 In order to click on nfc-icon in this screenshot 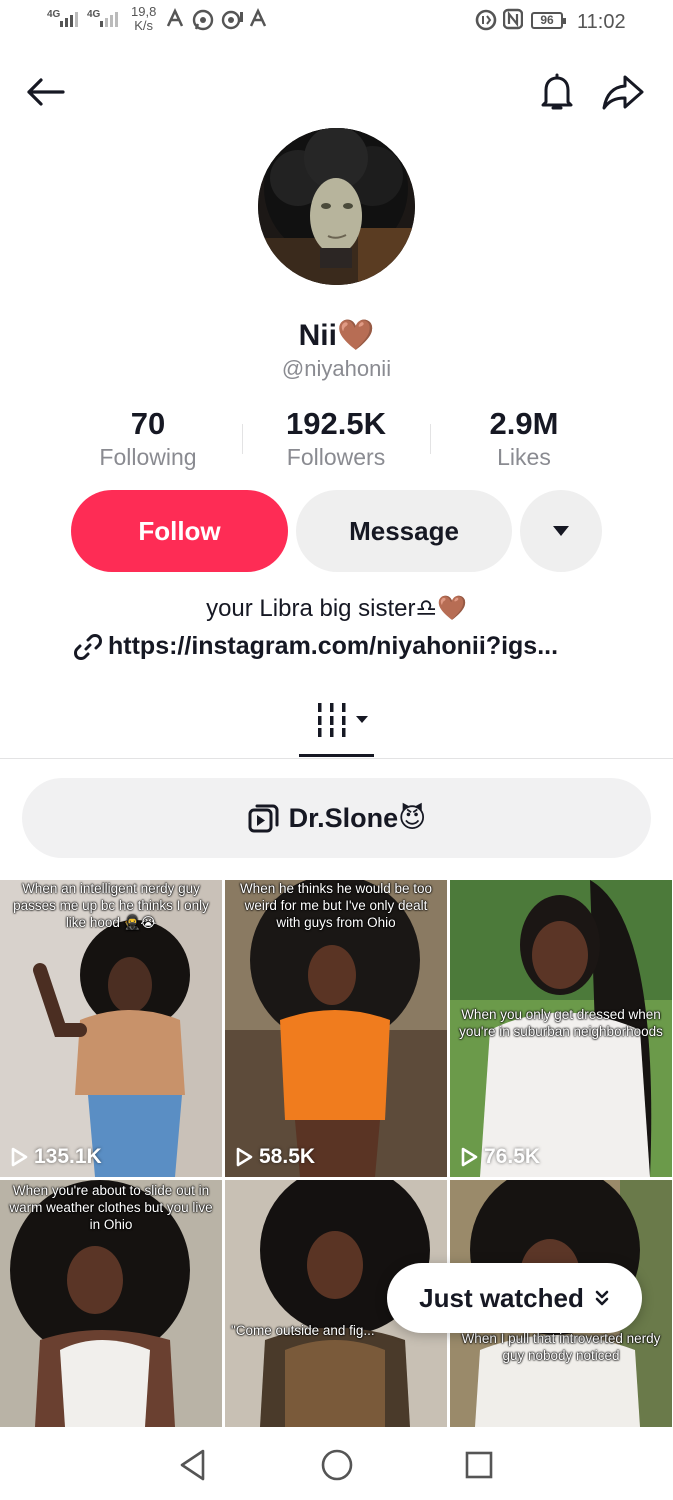, I will do `click(513, 19)`.